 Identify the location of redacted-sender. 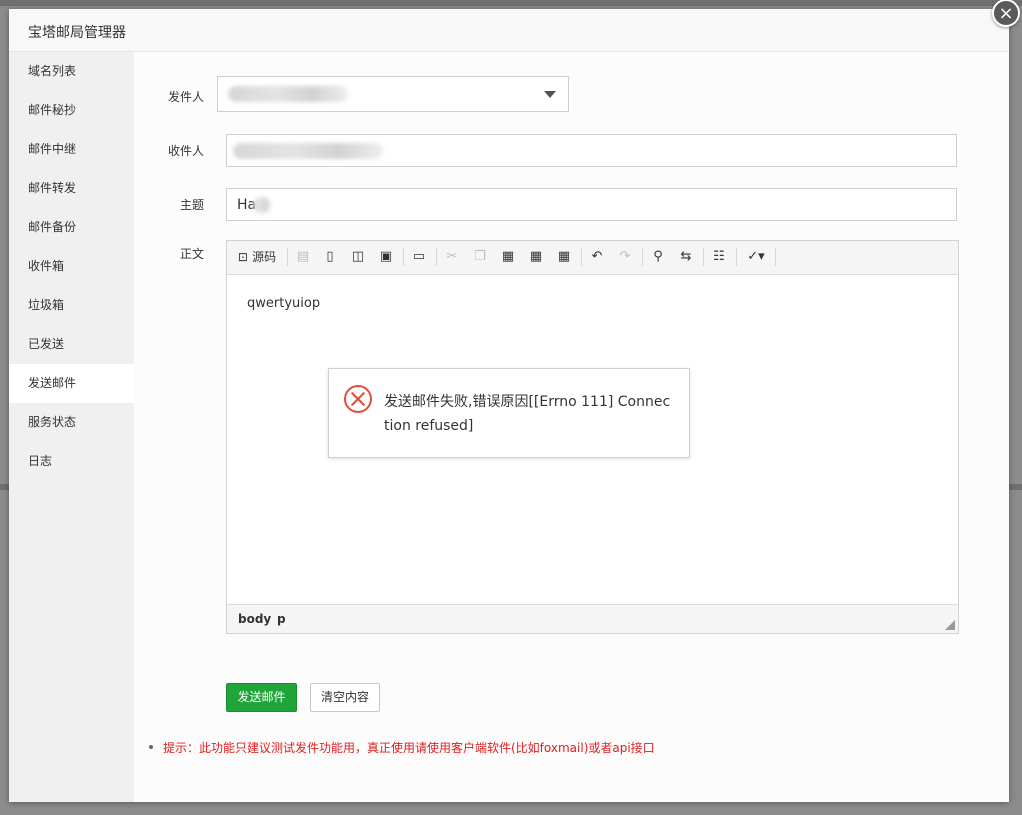
(288, 94).